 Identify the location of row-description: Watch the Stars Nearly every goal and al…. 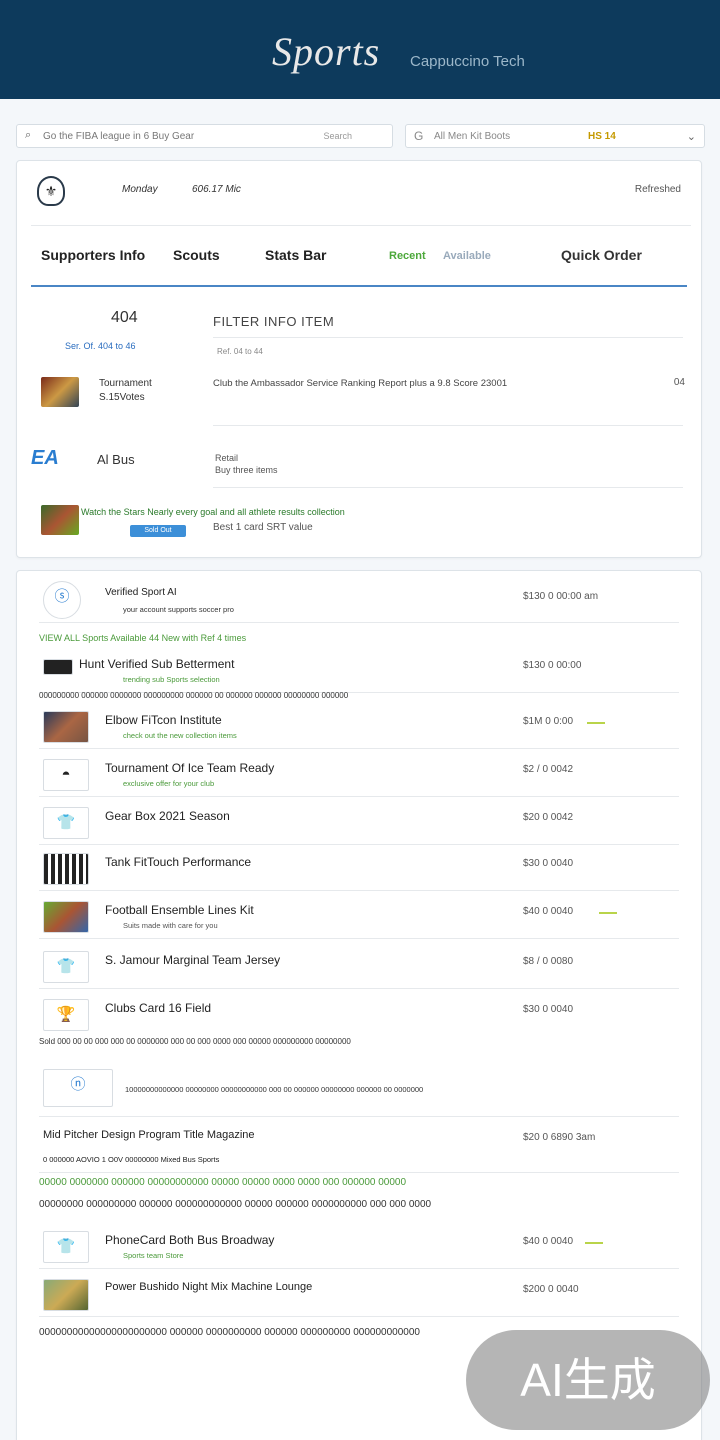
(213, 512).